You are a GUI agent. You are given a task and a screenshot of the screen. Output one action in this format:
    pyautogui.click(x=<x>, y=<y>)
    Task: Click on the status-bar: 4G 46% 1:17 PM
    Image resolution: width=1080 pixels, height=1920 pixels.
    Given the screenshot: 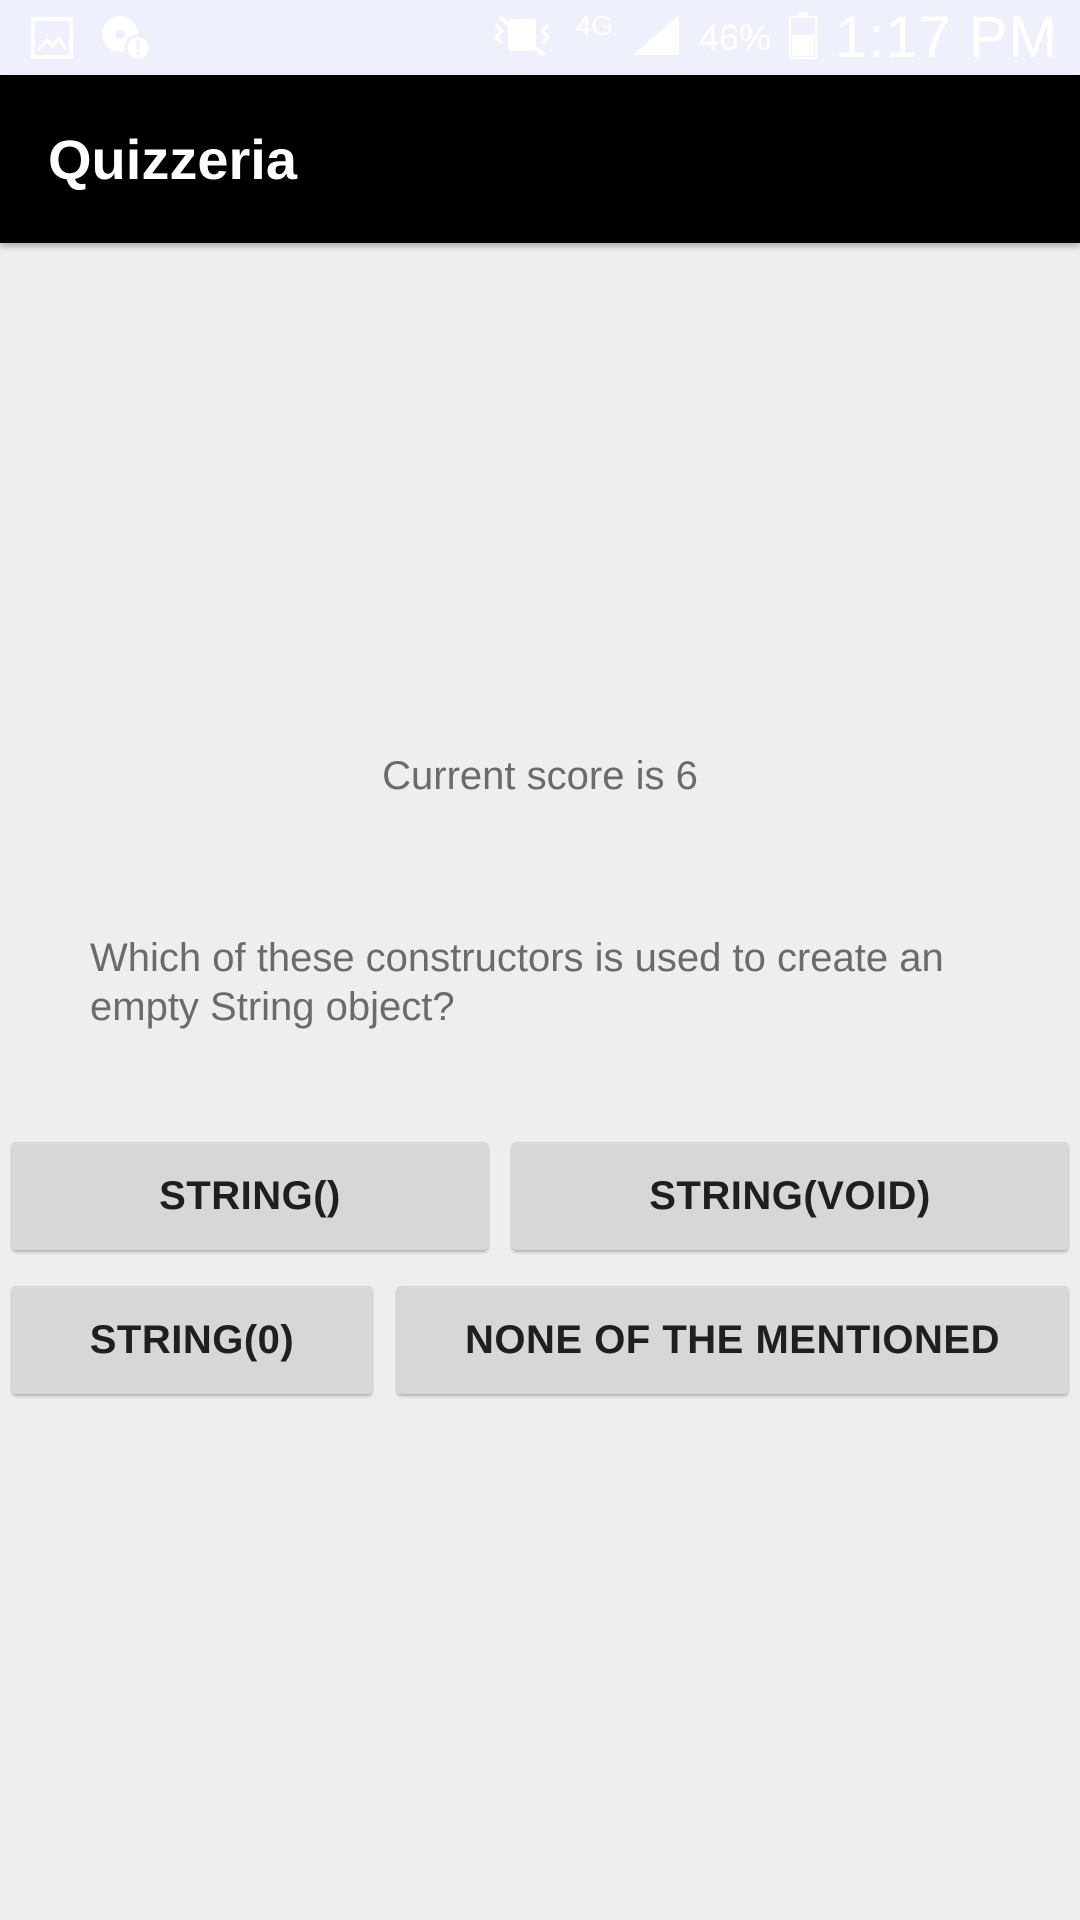 What is the action you would take?
    pyautogui.click(x=540, y=37)
    